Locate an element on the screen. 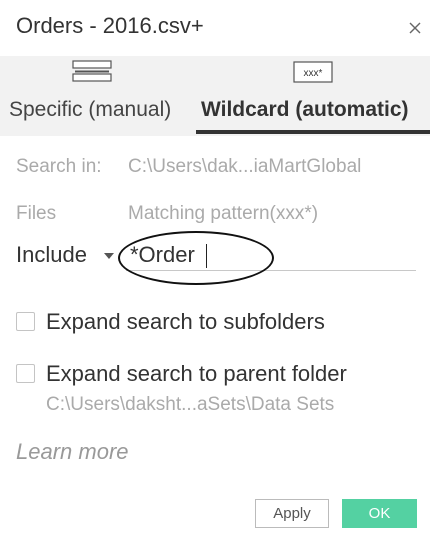 The height and width of the screenshot is (542, 430). files-label: Files is located at coordinates (36, 213).